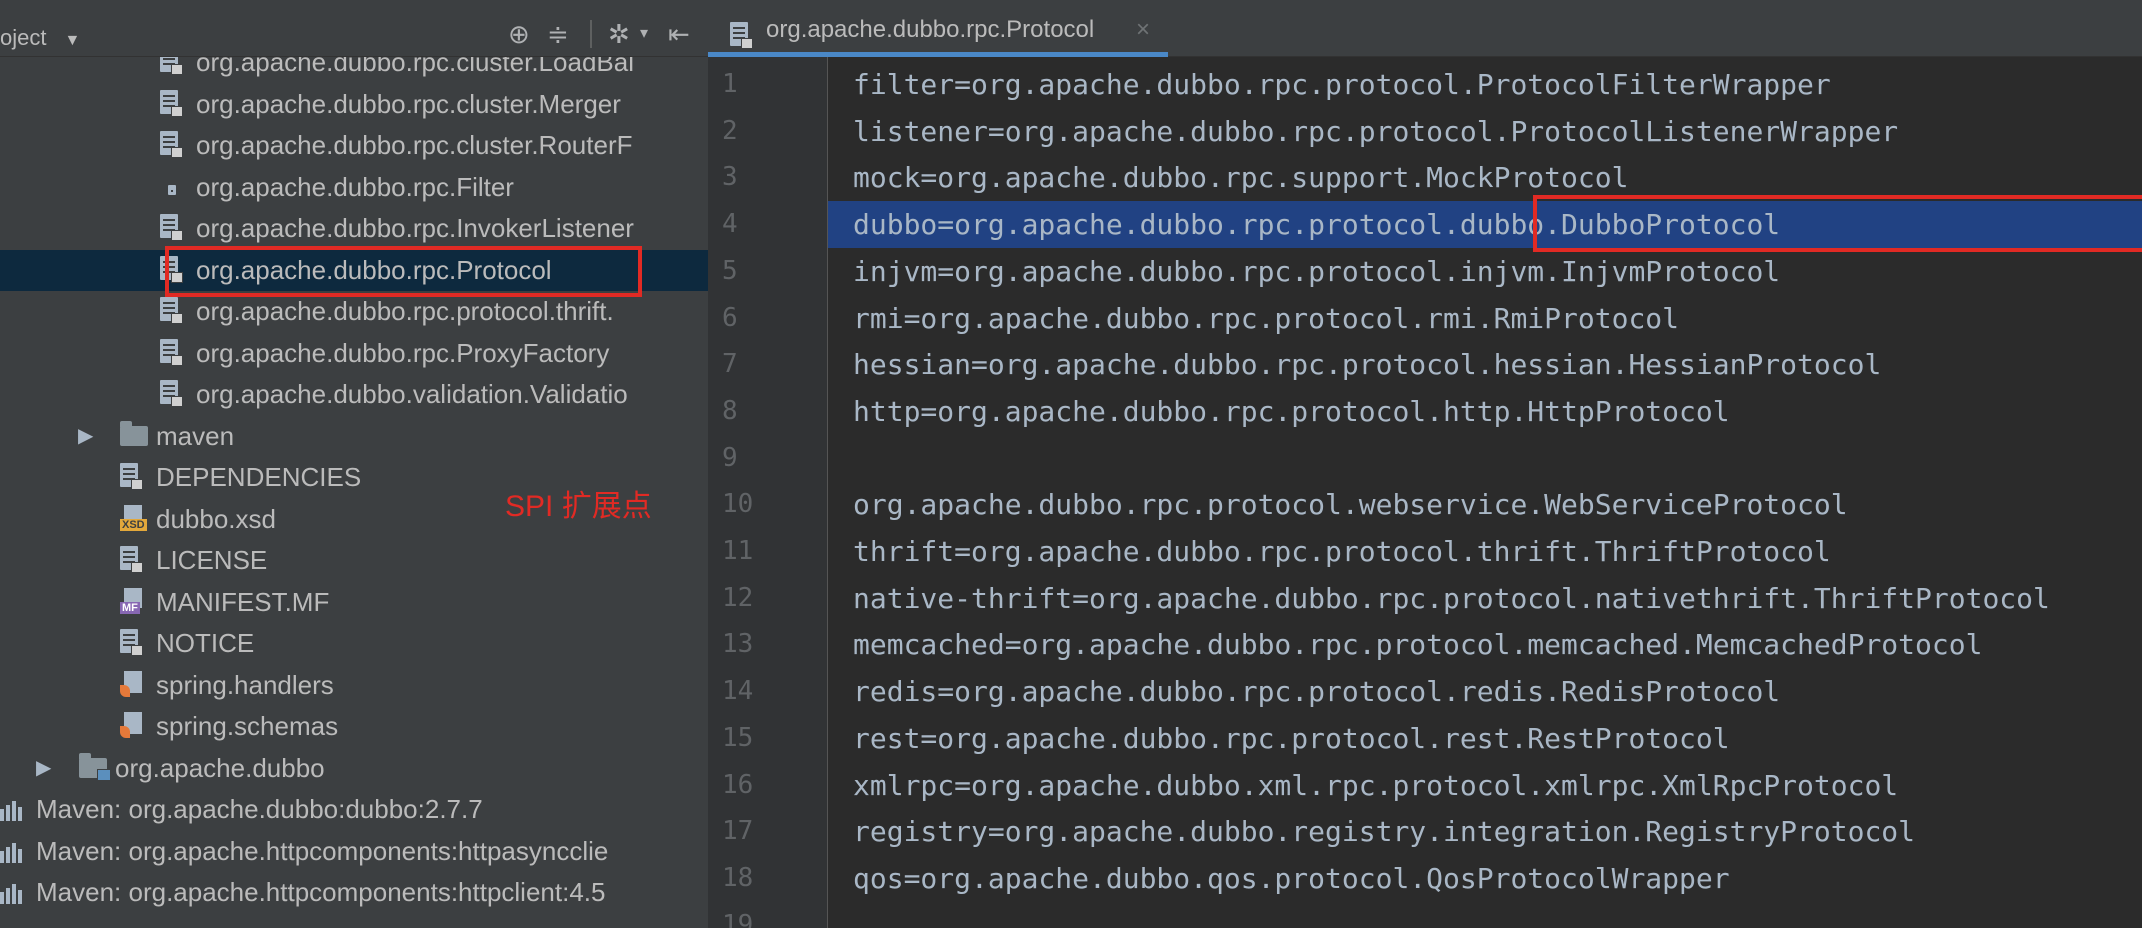 This screenshot has height=928, width=2142. I want to click on tree-item: org.apache.dubbo.rpc.ProxyFactory, so click(354, 353).